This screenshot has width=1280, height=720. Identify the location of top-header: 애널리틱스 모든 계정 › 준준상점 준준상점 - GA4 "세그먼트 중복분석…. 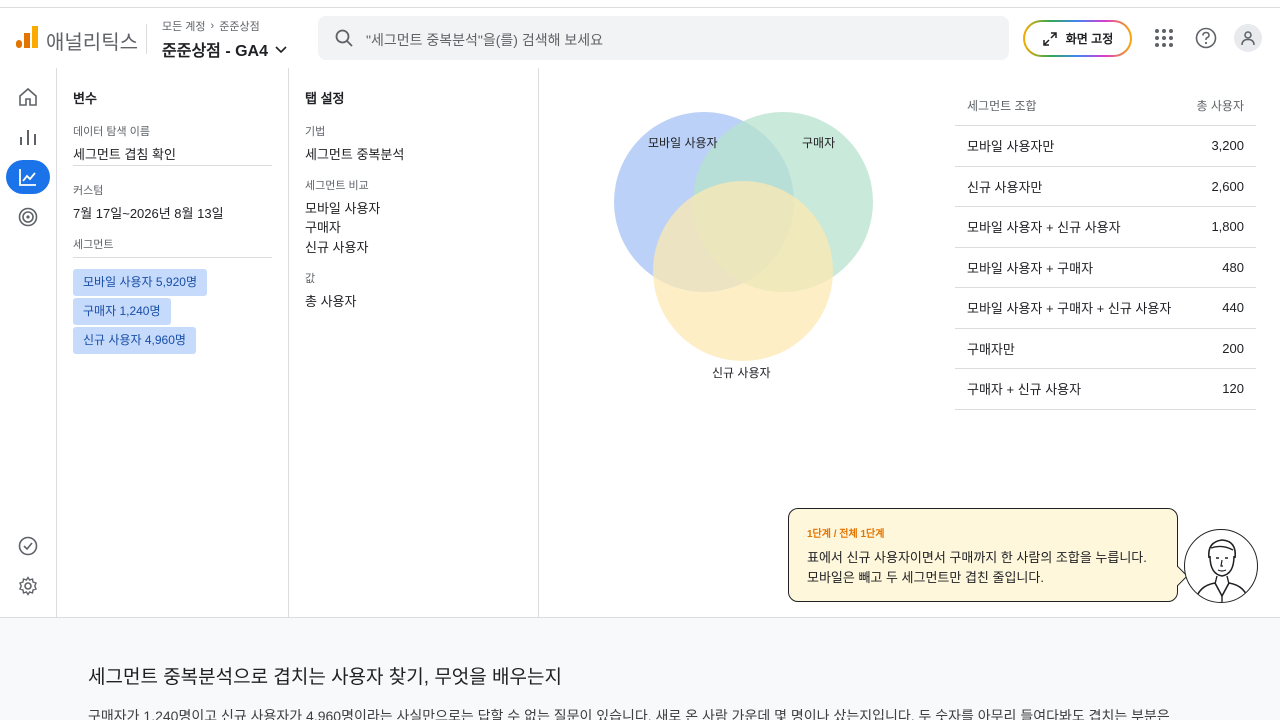
(640, 38).